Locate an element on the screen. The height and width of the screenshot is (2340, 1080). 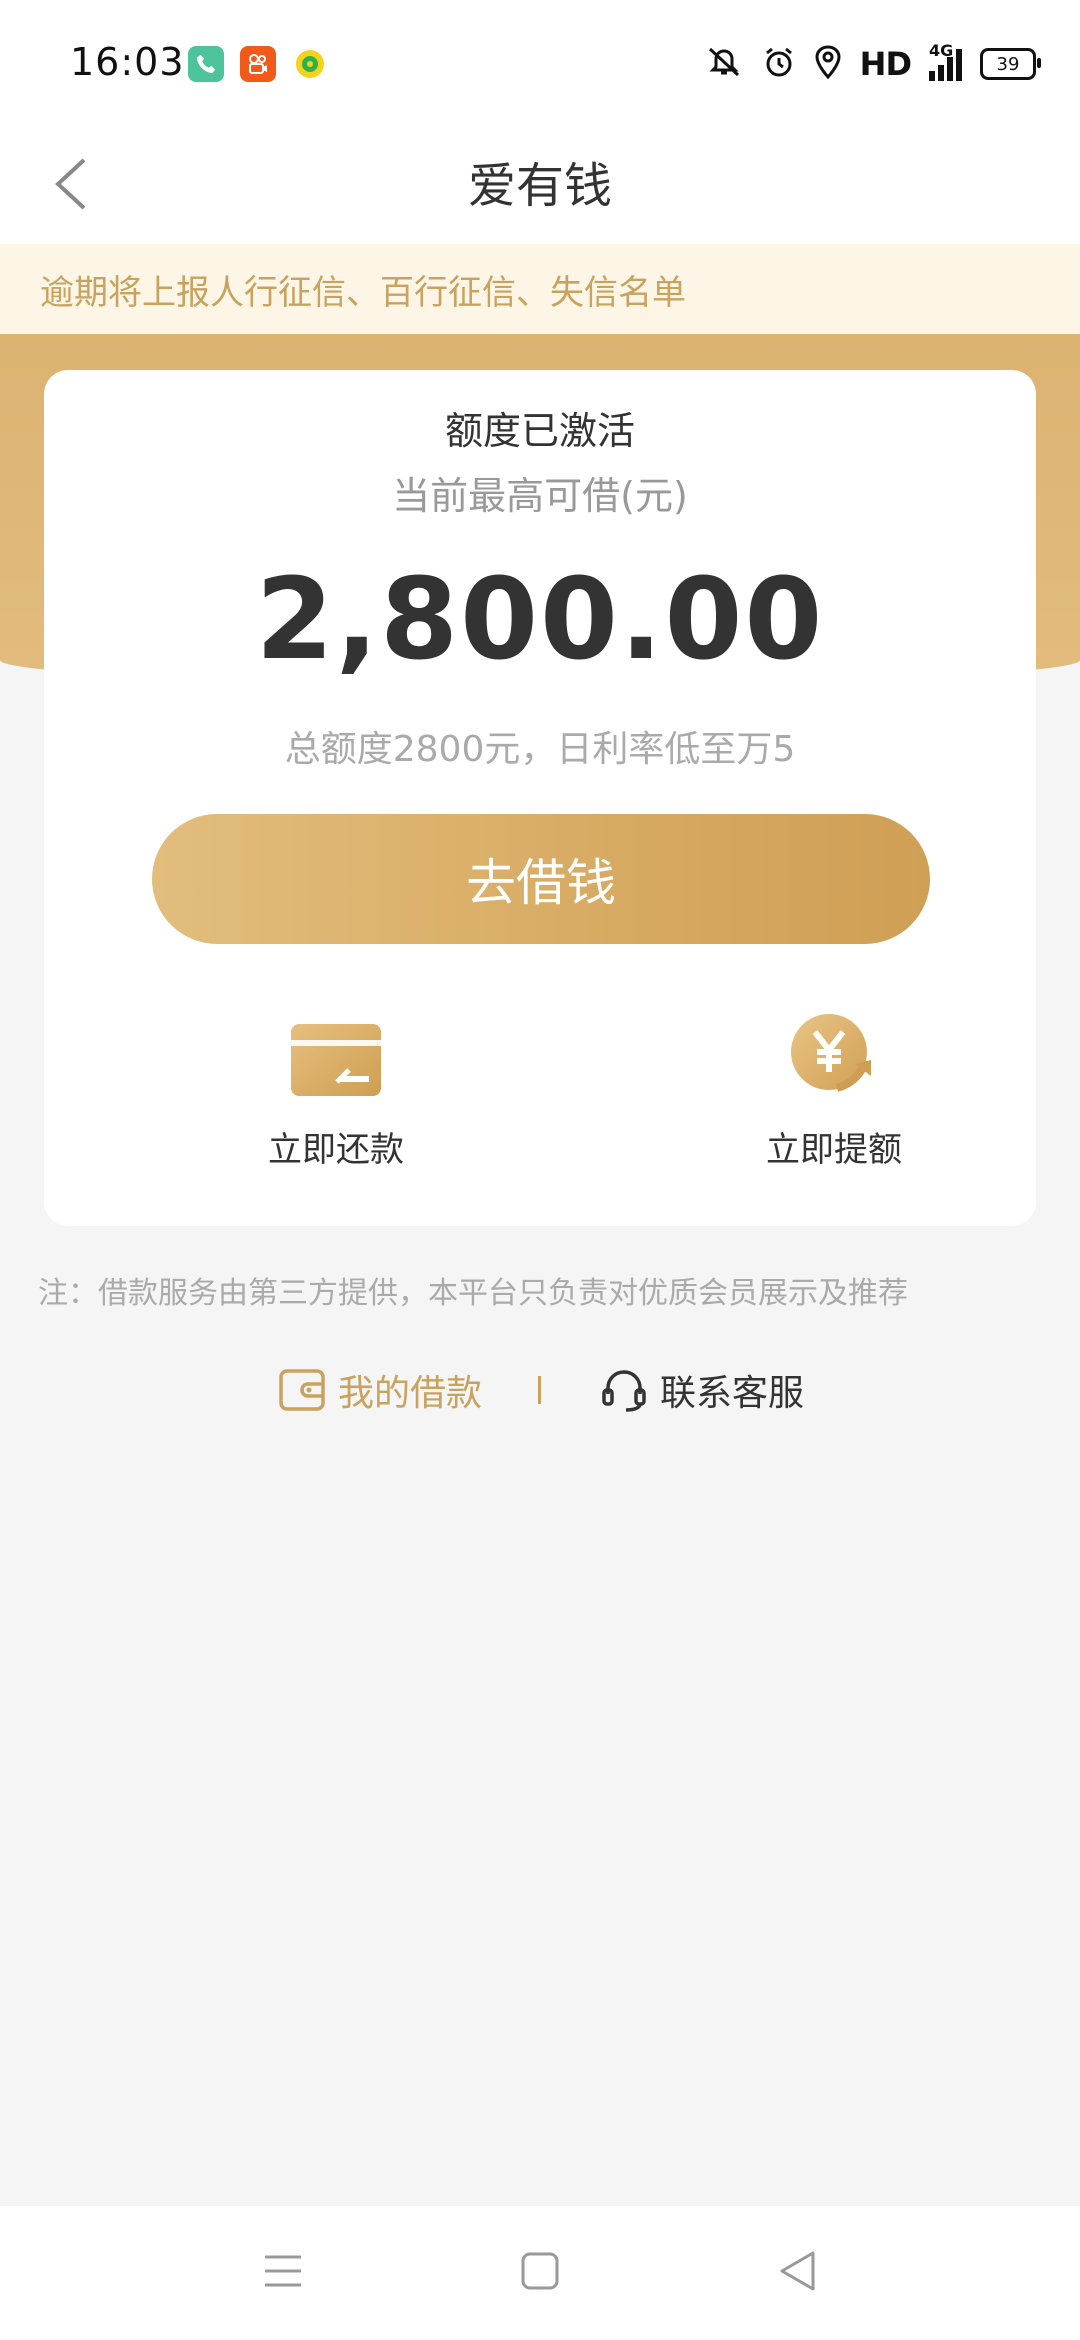
repay-now-label: 立即还款 is located at coordinates (336, 1150).